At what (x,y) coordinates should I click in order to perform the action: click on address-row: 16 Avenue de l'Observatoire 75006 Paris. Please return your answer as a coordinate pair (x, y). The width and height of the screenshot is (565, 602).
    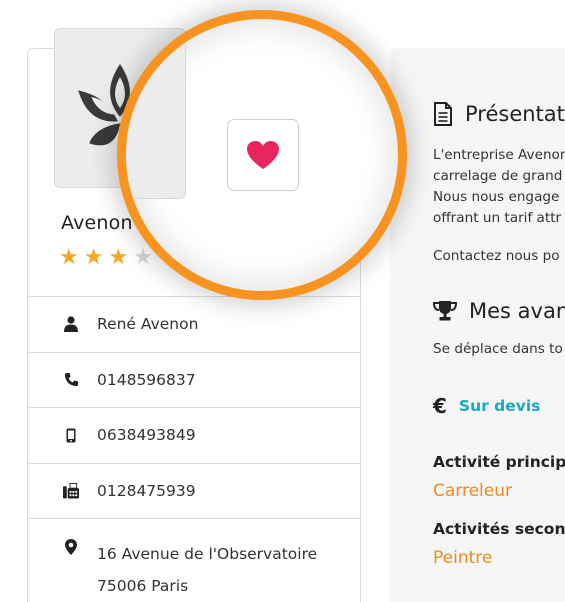
    Looking at the image, I should click on (194, 560).